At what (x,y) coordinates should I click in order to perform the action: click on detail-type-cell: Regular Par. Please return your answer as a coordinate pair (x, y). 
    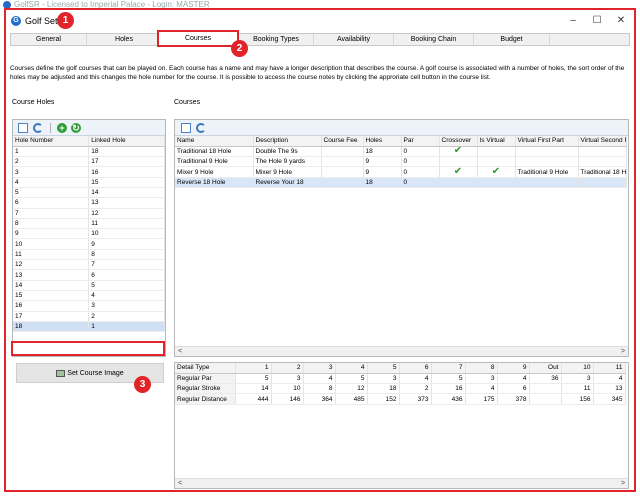
    Looking at the image, I should click on (205, 379).